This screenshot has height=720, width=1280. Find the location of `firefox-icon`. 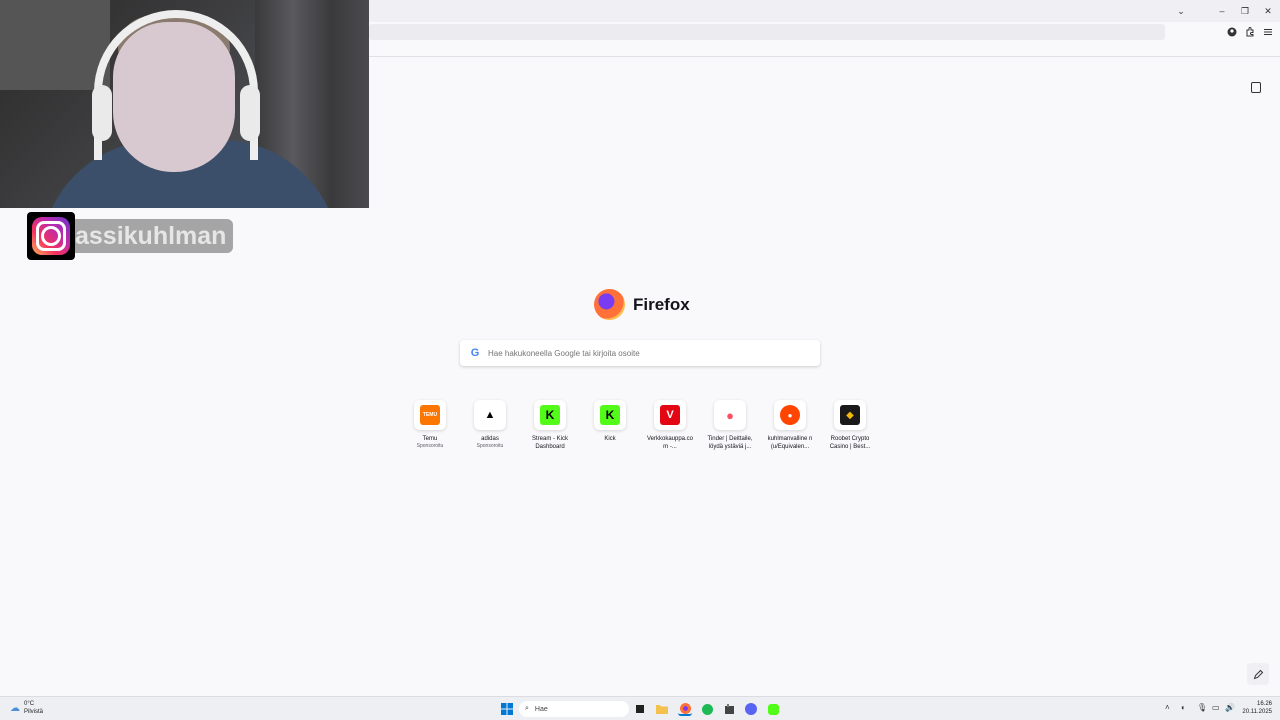

firefox-icon is located at coordinates (685, 708).